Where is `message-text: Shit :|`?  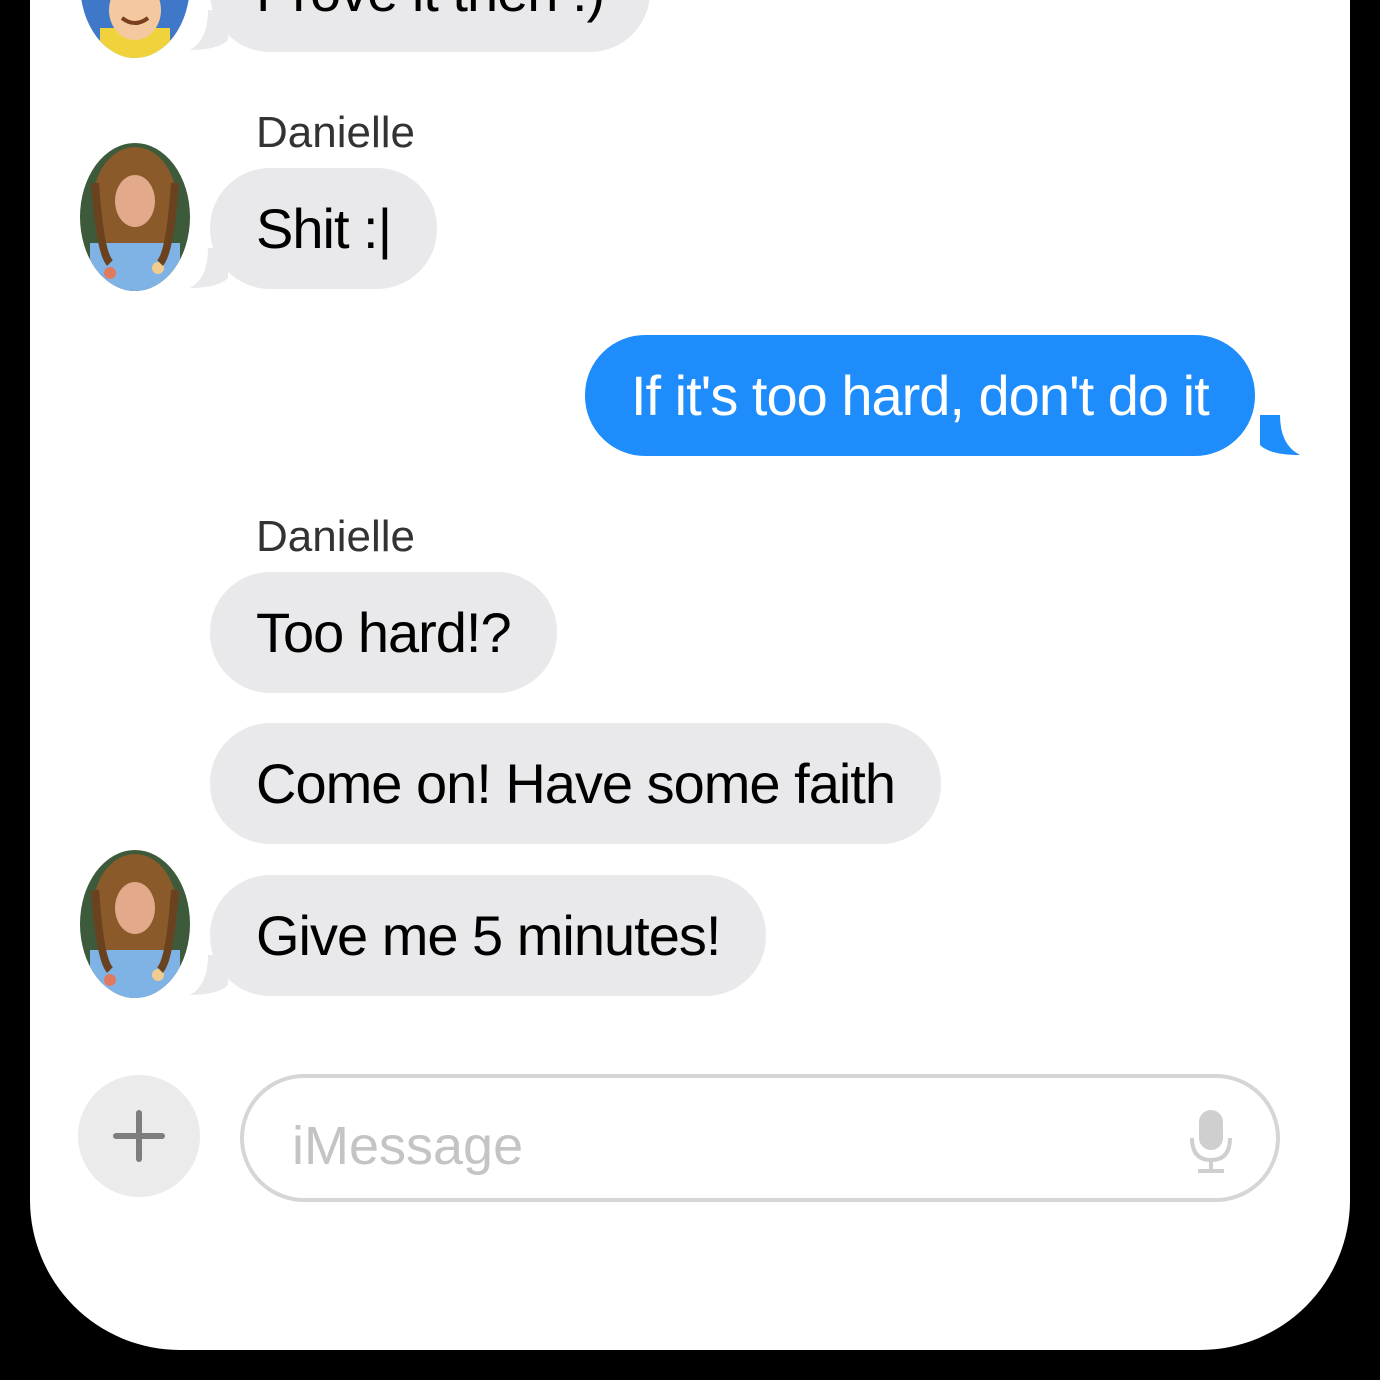 message-text: Shit :| is located at coordinates (324, 228).